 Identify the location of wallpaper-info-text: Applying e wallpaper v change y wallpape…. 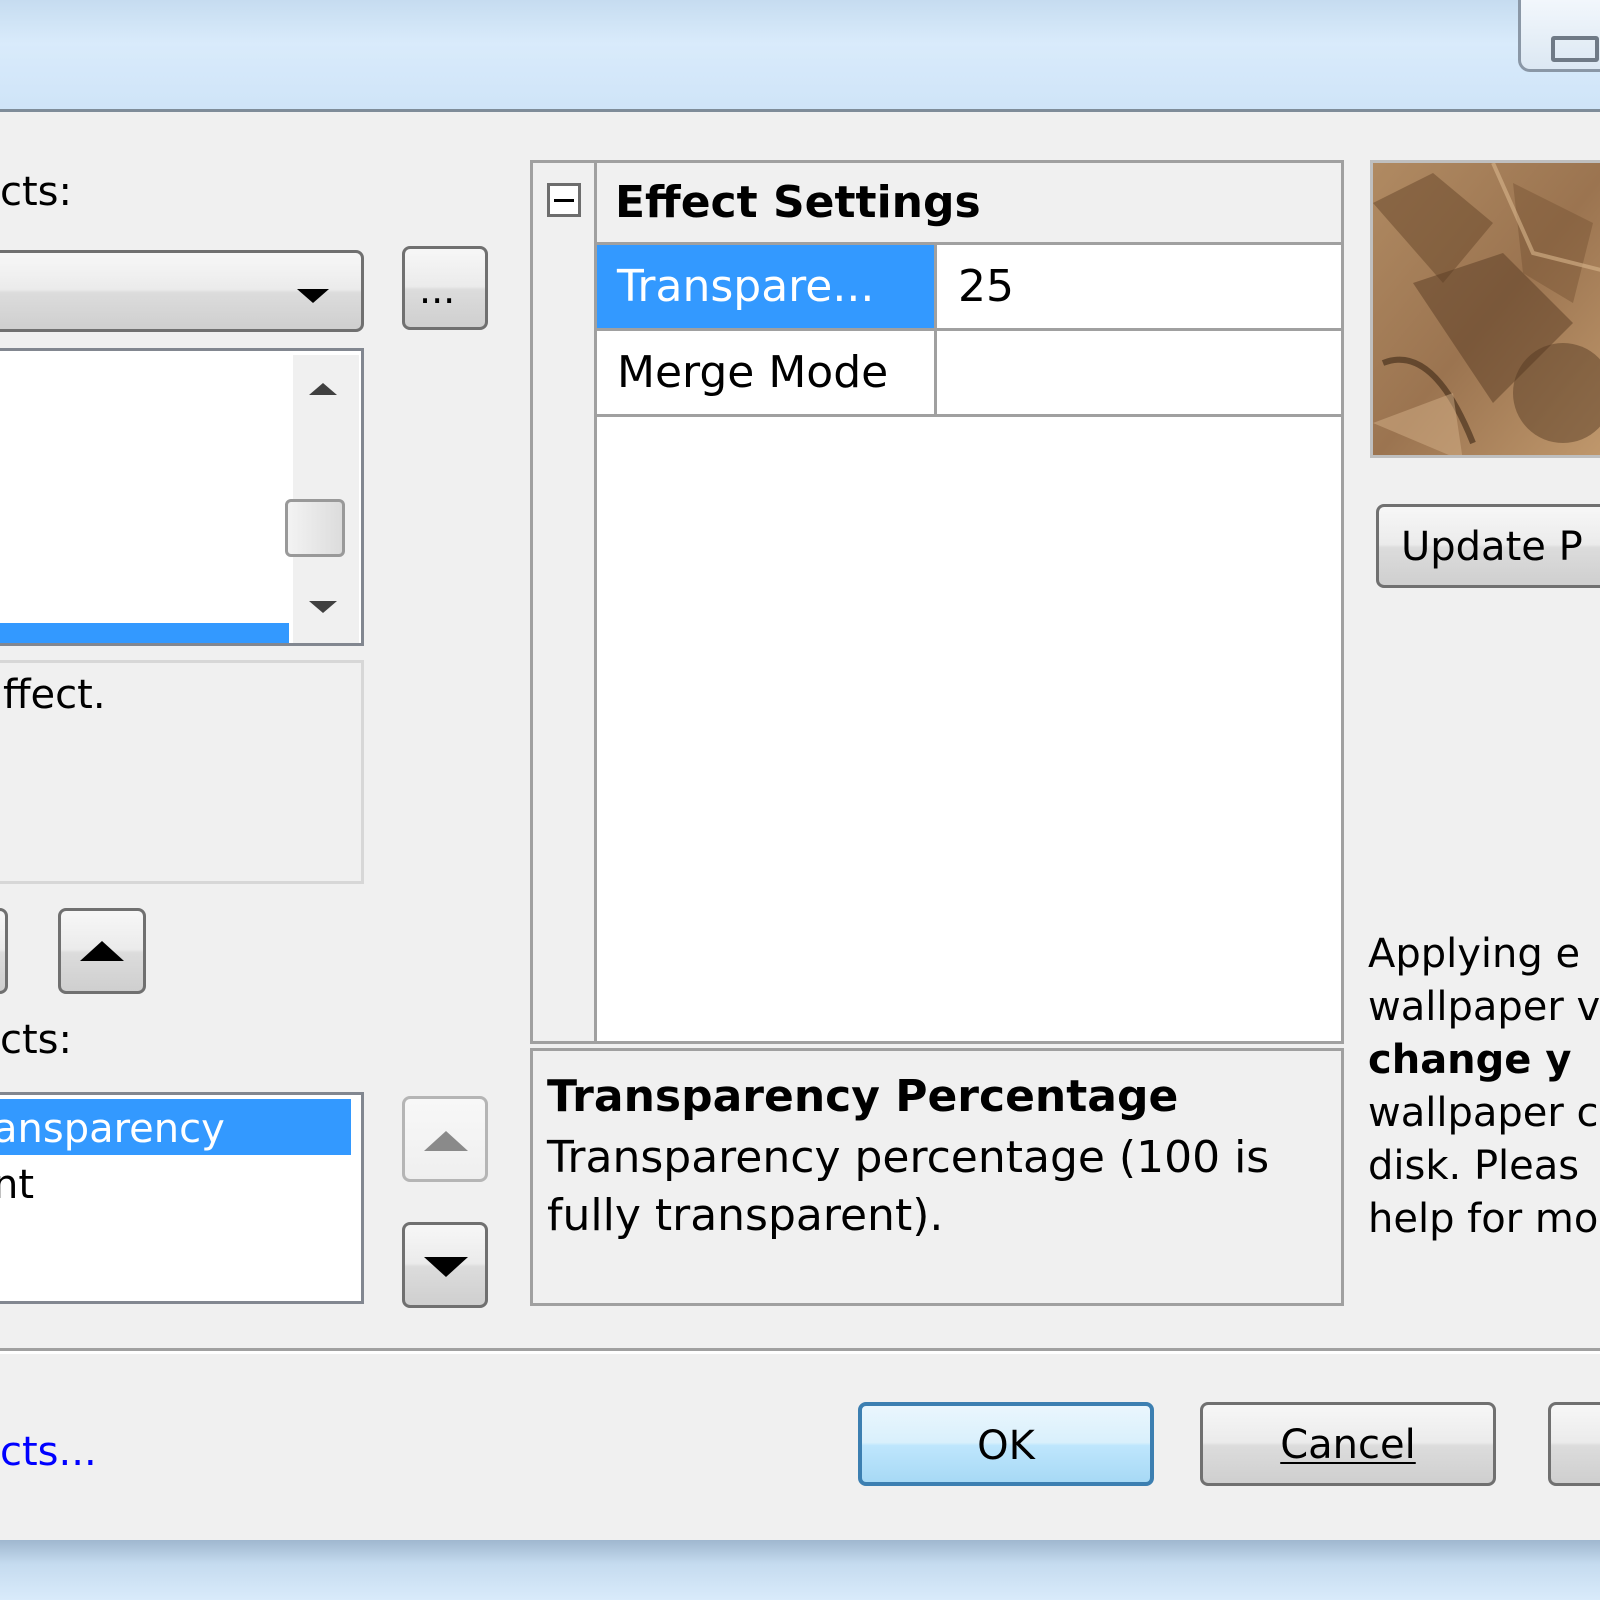
(1484, 1087).